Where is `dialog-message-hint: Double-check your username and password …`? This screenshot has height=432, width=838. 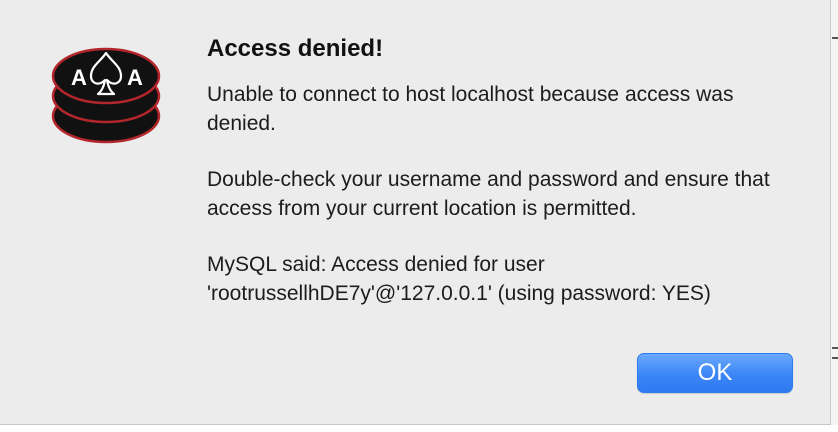
dialog-message-hint: Double-check your username and password … is located at coordinates (488, 194).